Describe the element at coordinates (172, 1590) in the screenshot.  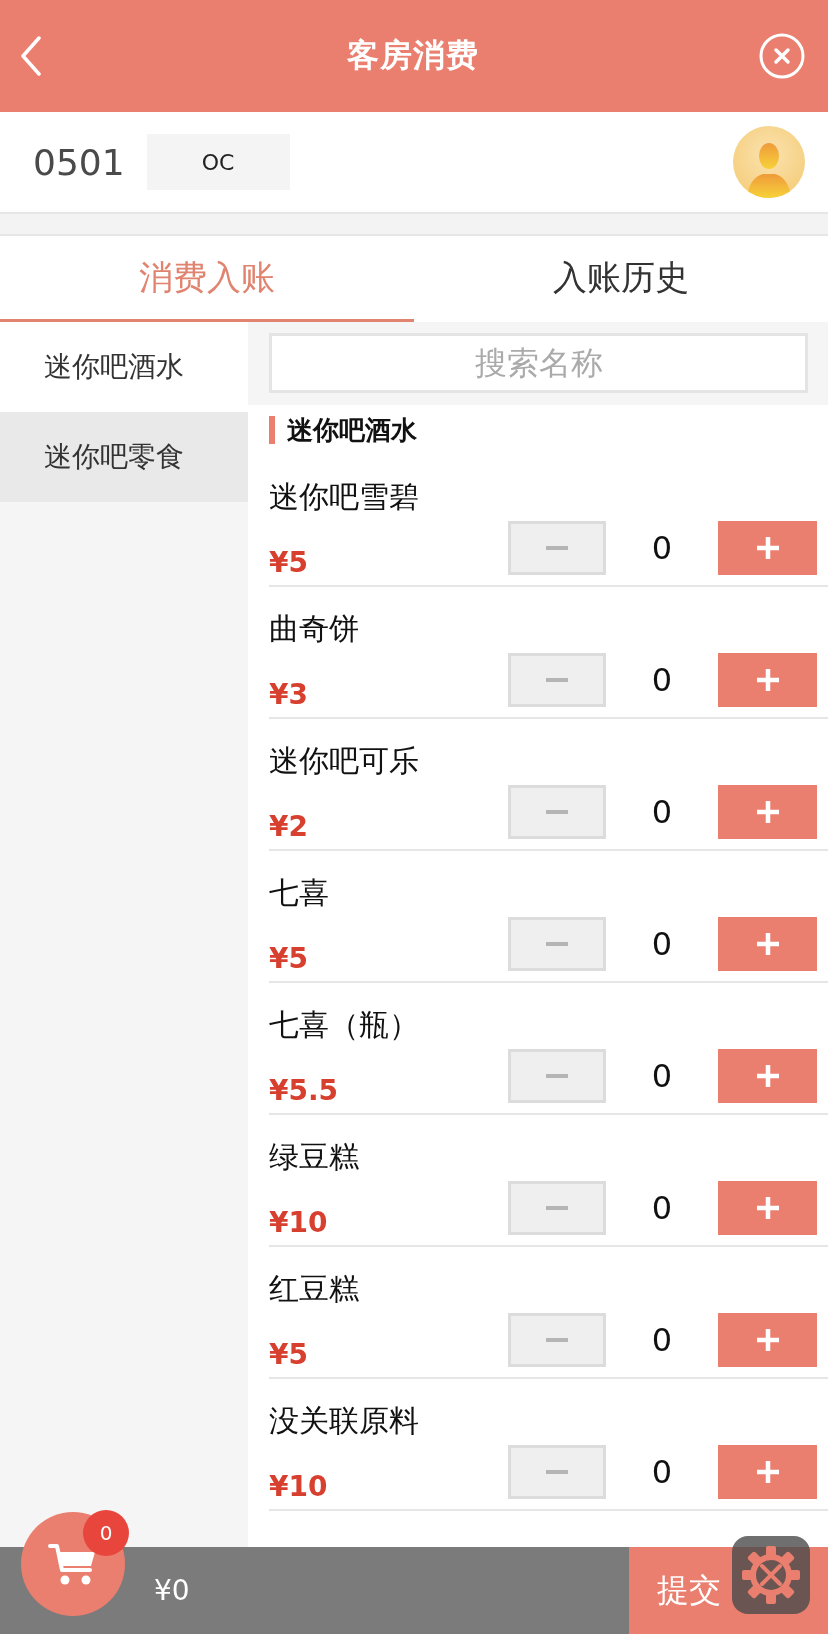
I see `cart-total: ¥0` at that location.